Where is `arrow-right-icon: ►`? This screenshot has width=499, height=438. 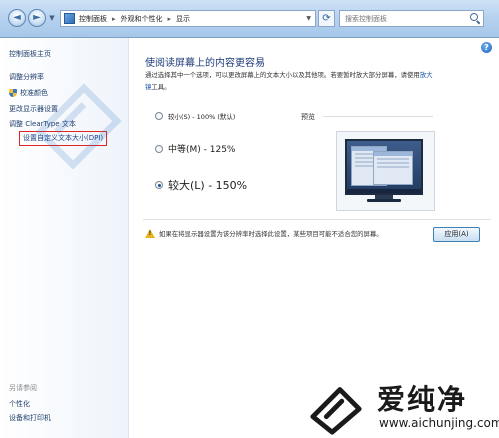
arrow-right-icon: ► is located at coordinates (37, 17).